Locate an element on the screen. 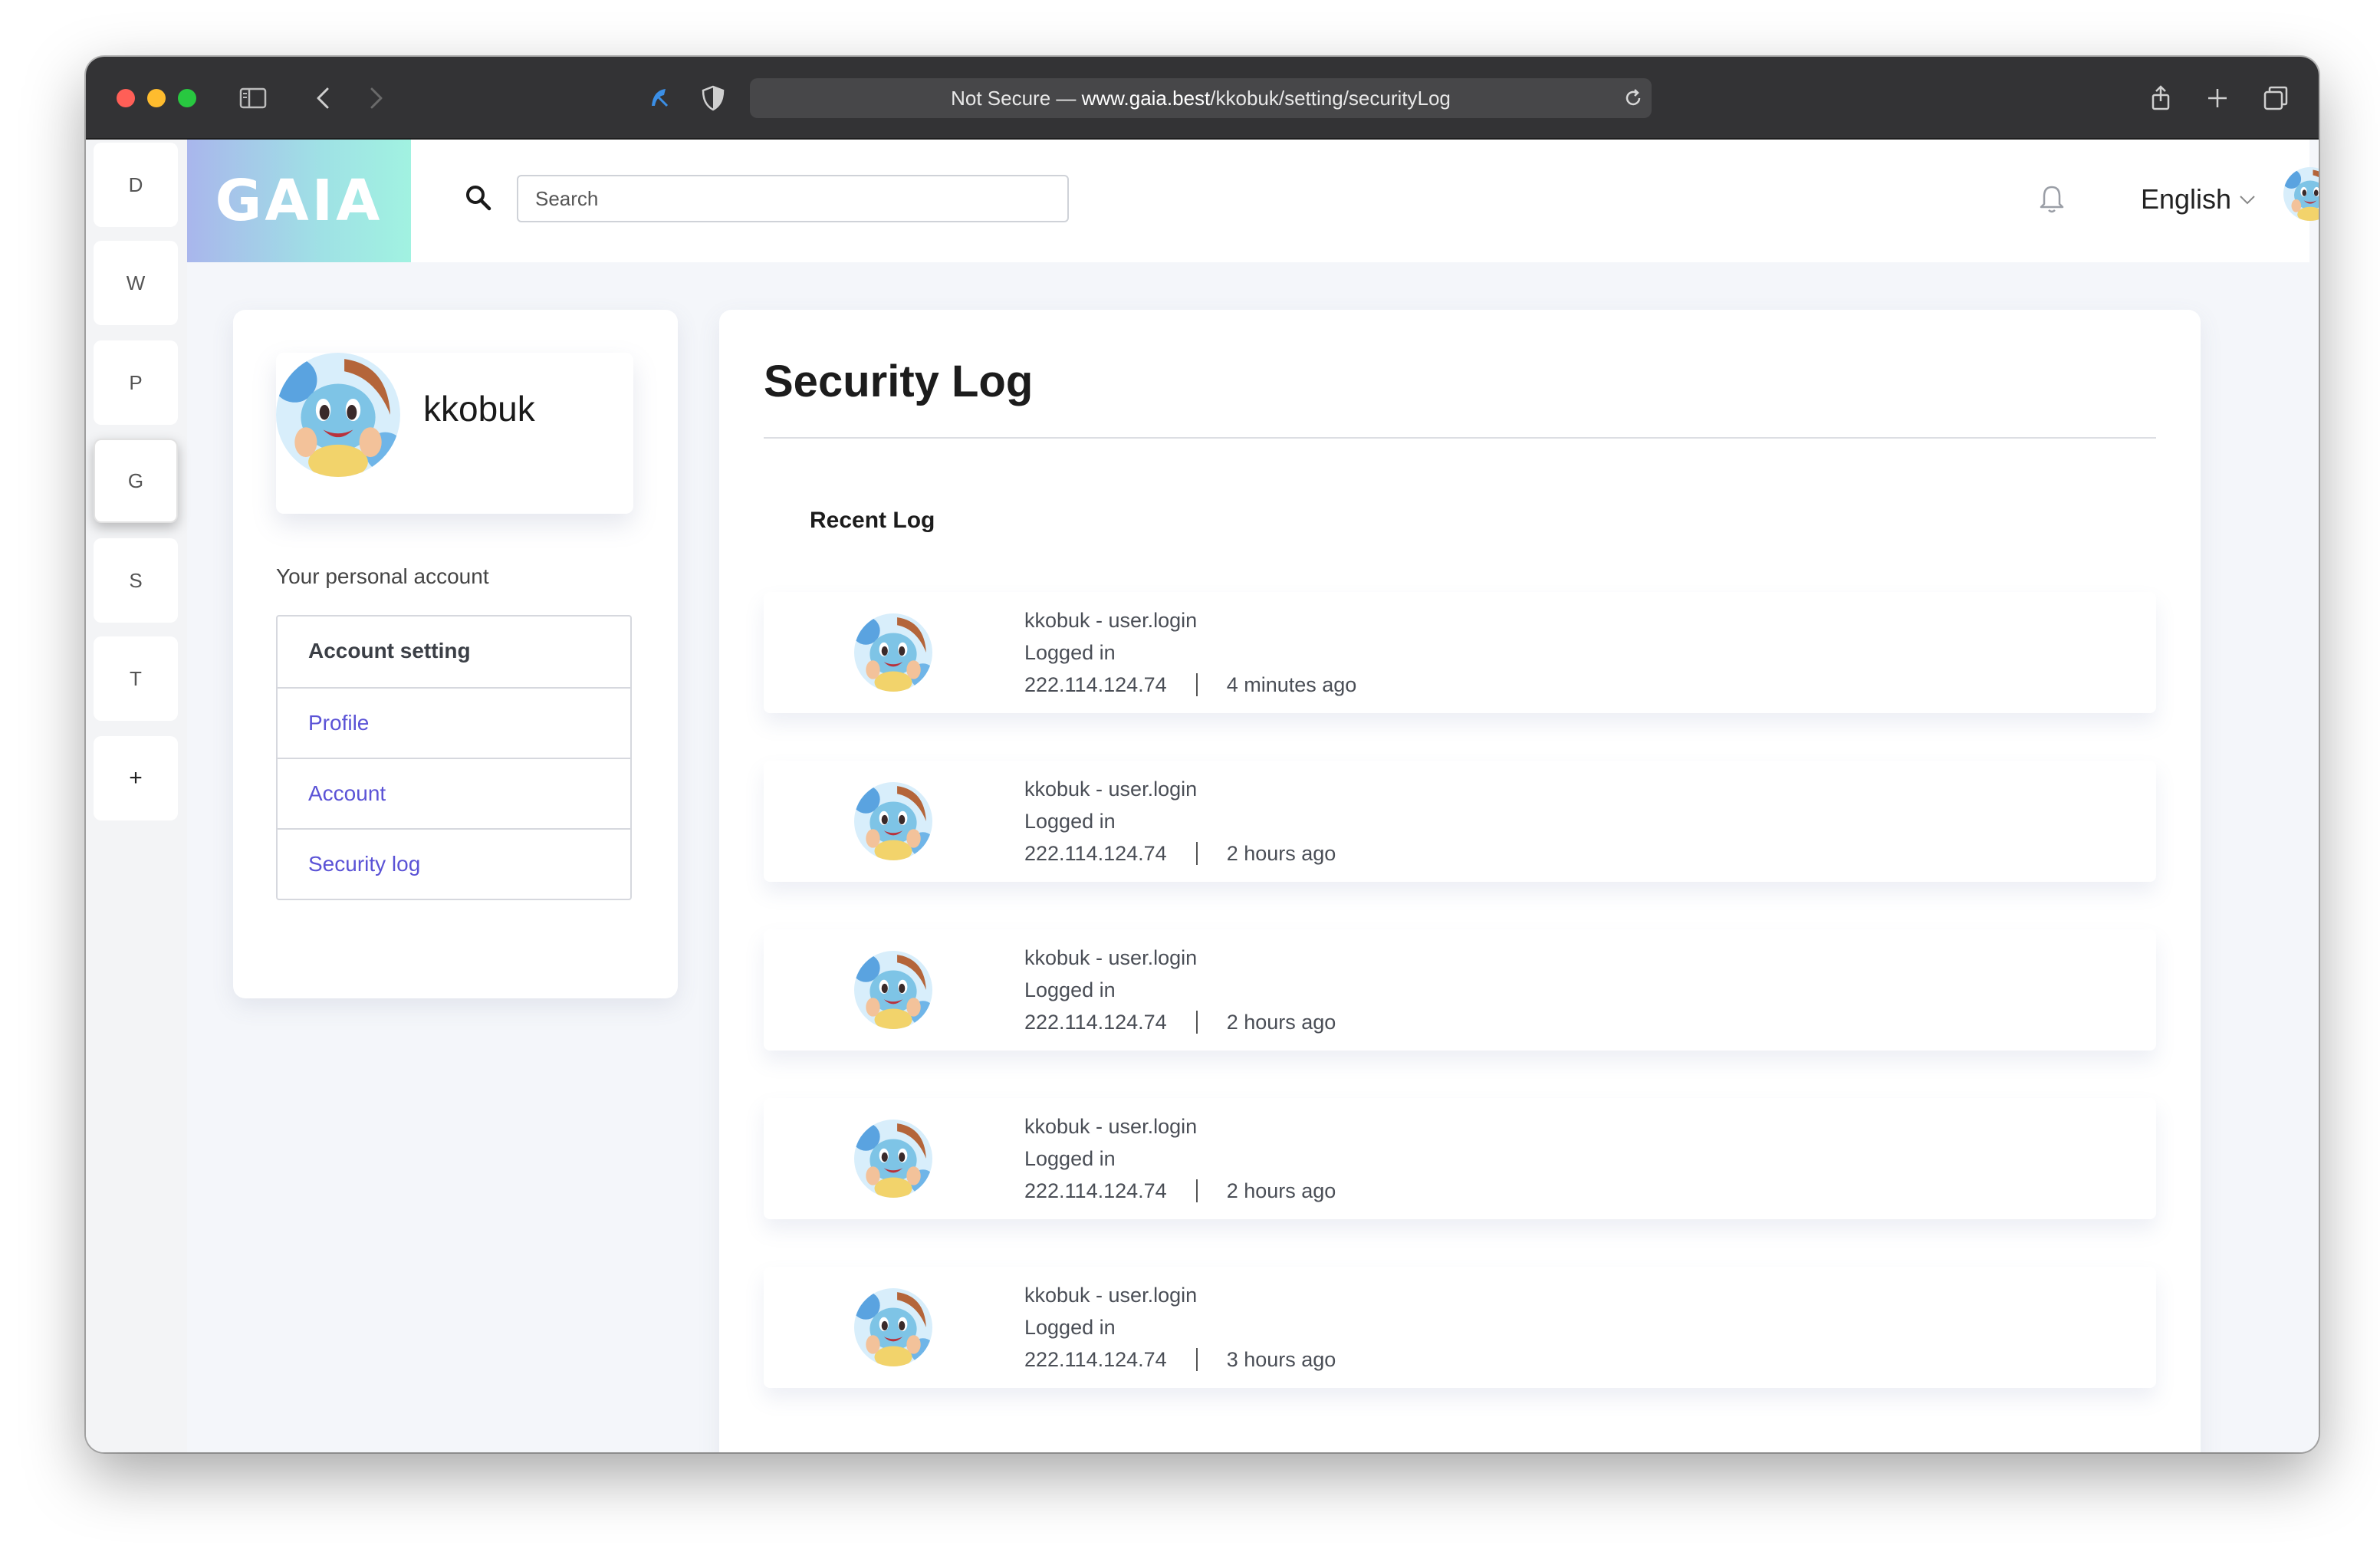  extension-icon is located at coordinates (659, 98).